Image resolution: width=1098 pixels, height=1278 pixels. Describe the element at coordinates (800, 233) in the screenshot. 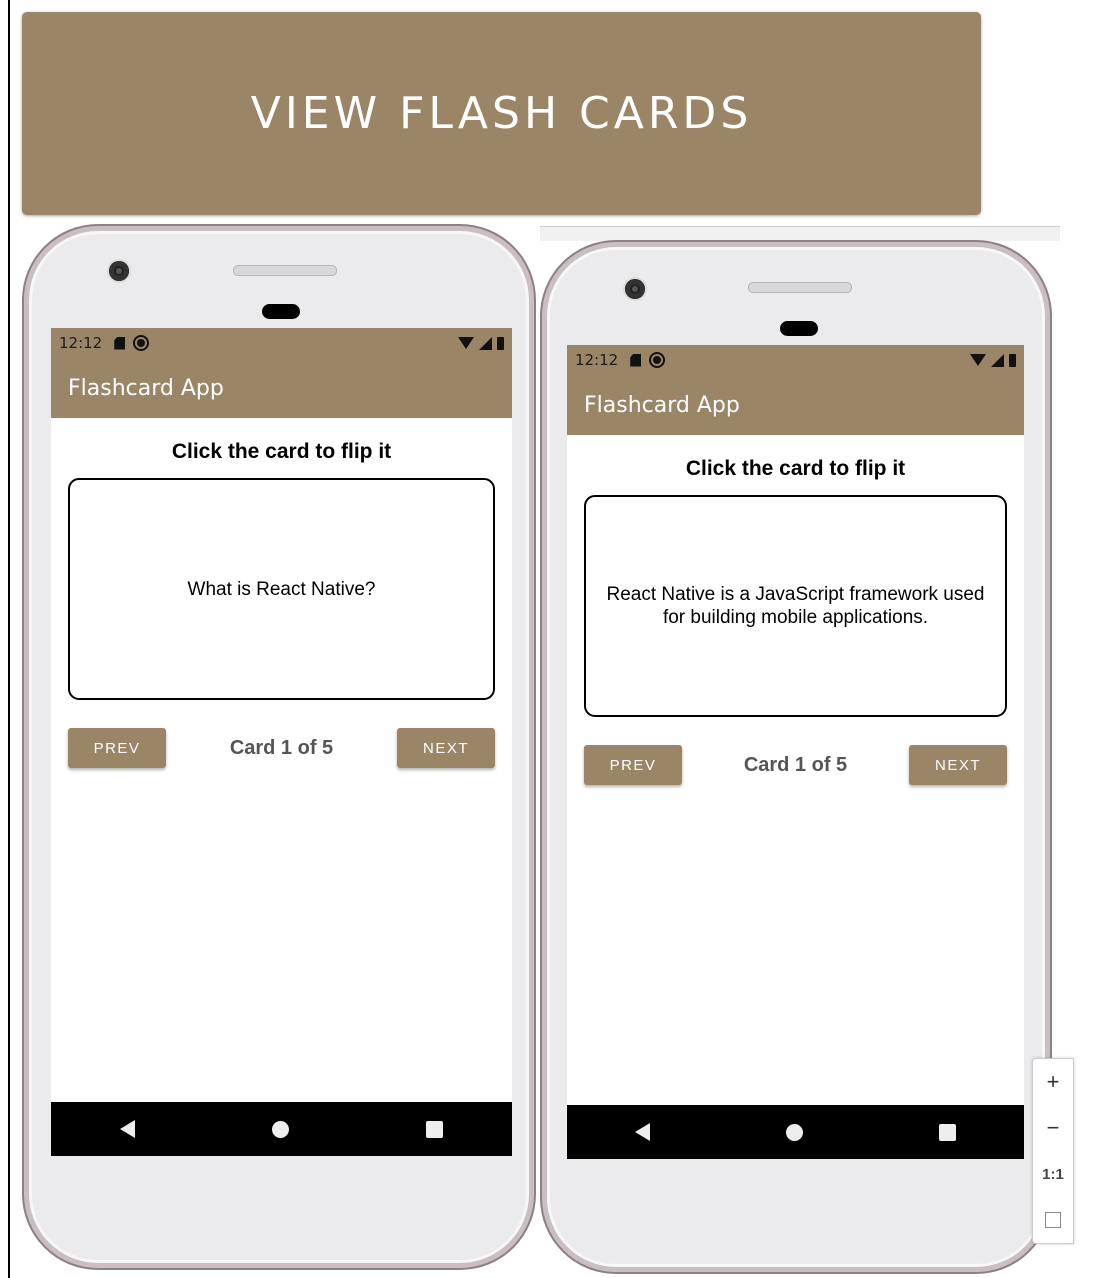

I see `emulator-frame-edge` at that location.